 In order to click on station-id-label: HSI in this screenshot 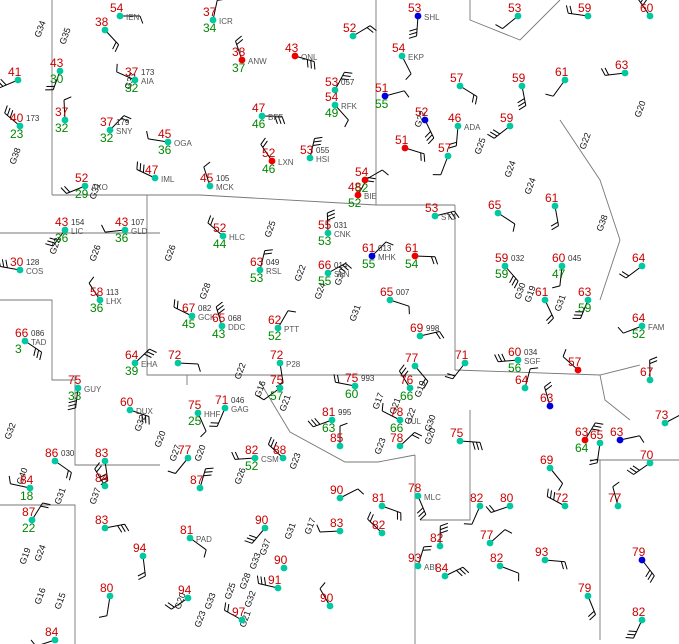, I will do `click(322, 159)`.